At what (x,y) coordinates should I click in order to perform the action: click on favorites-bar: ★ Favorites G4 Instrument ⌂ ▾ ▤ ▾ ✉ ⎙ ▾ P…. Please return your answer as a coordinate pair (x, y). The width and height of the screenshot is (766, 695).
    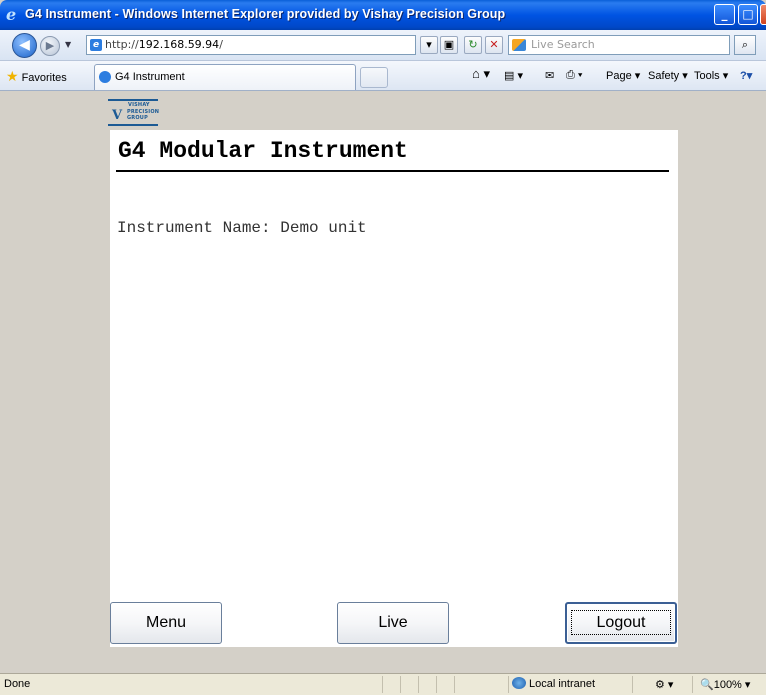
    Looking at the image, I should click on (383, 76).